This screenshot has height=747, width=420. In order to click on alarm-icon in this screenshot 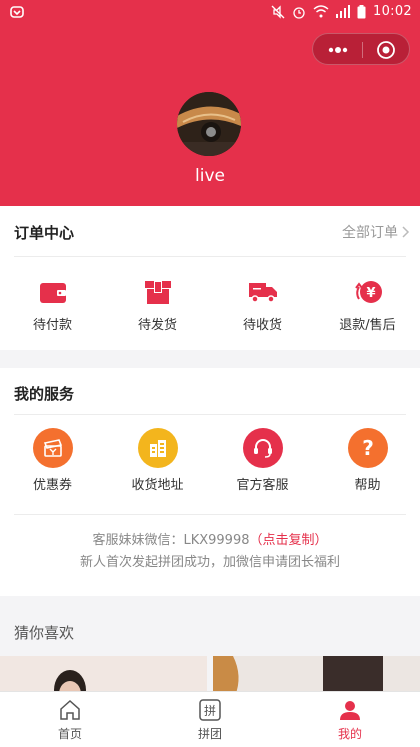, I will do `click(299, 12)`.